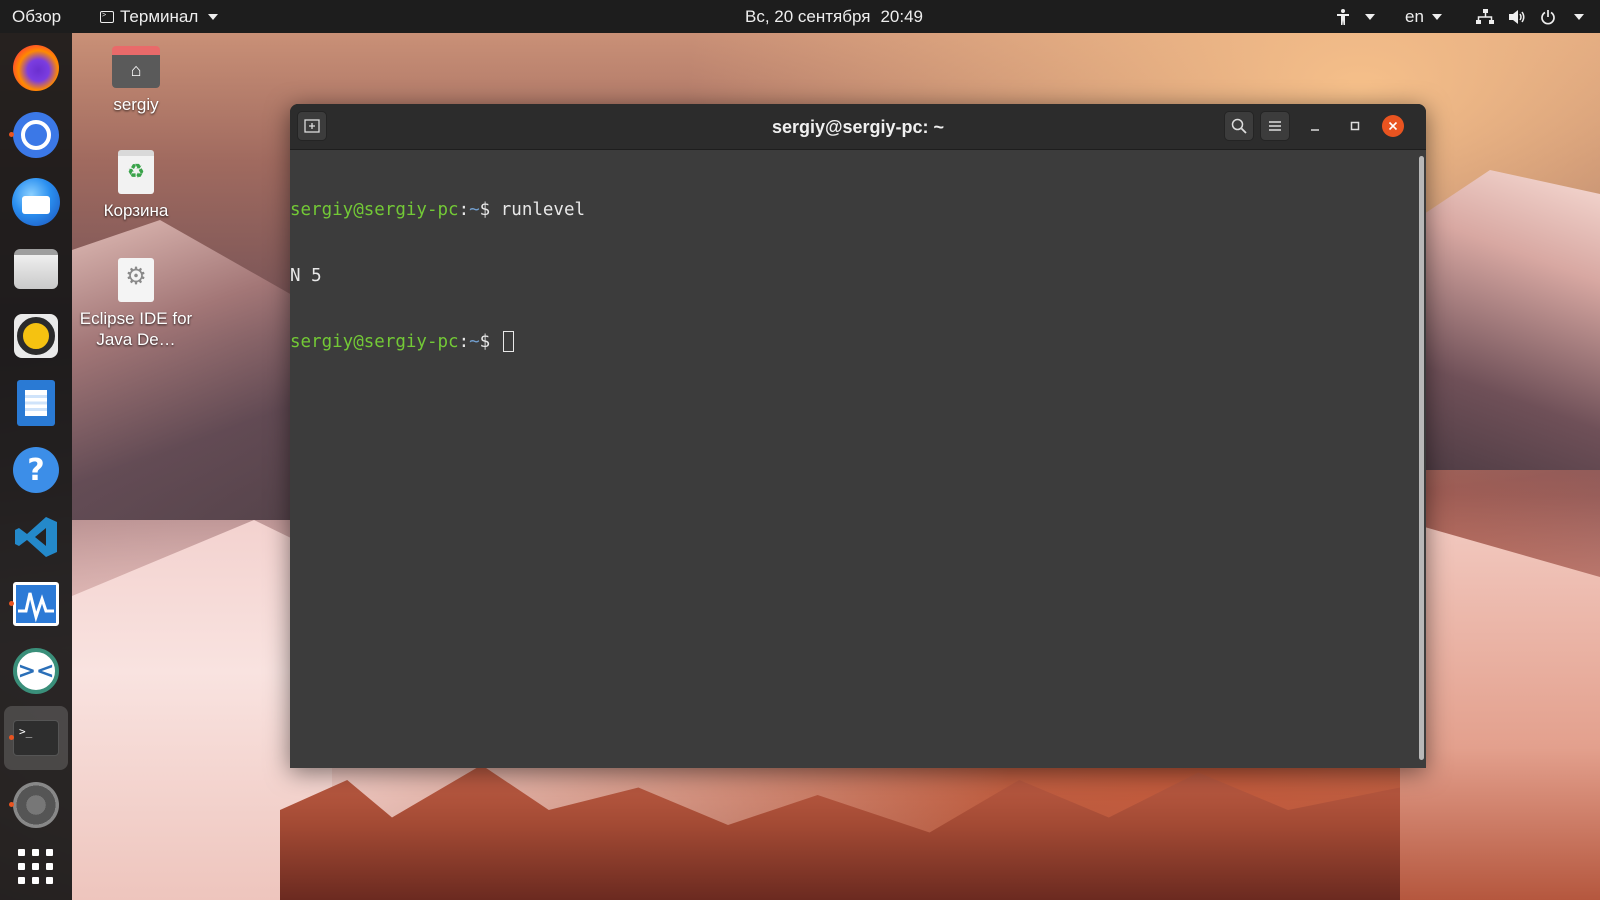 The width and height of the screenshot is (1600, 900). What do you see at coordinates (508, 341) in the screenshot?
I see `text-cursor` at bounding box center [508, 341].